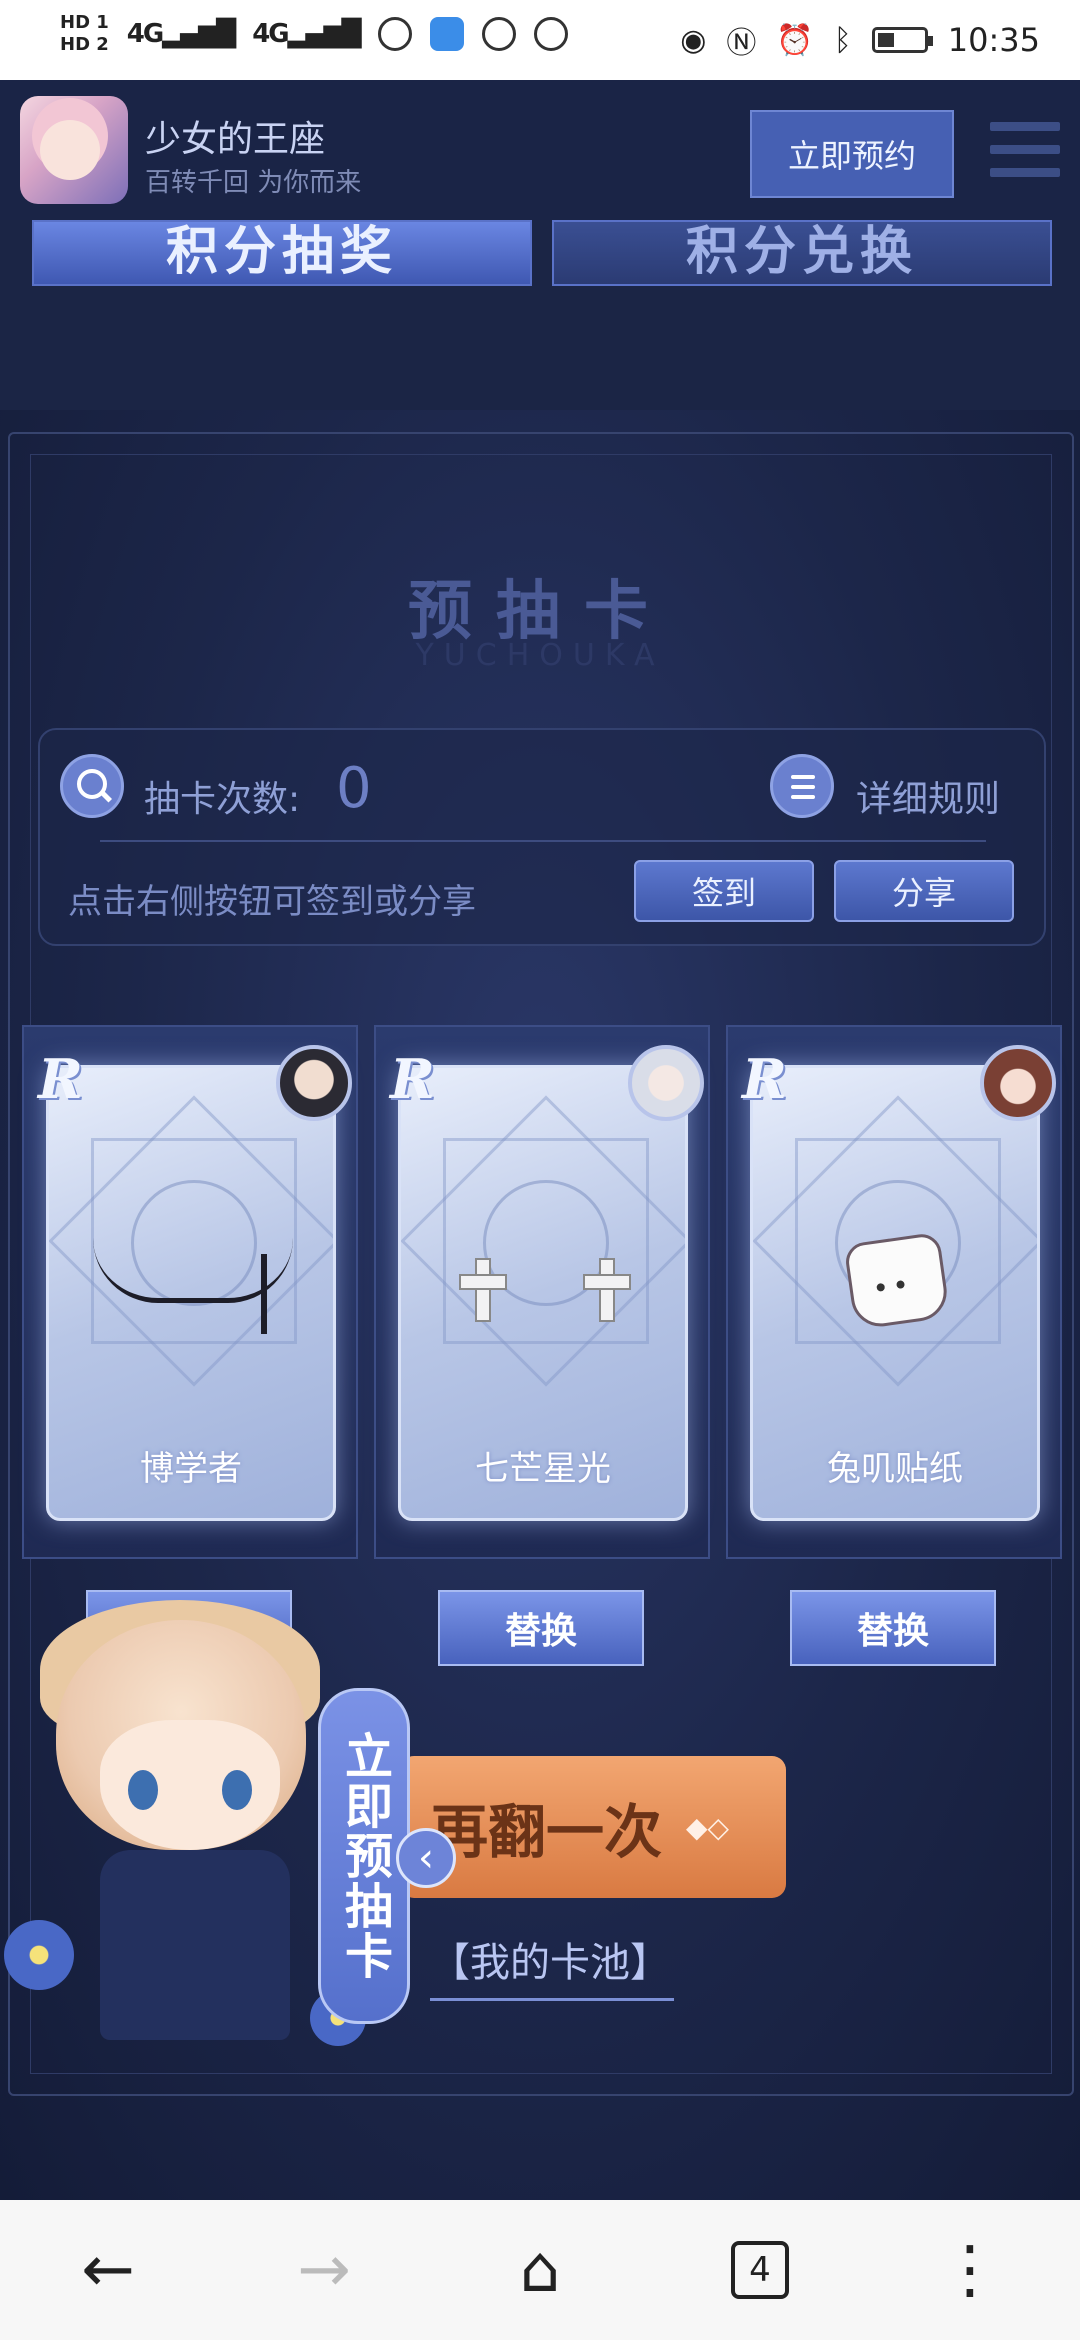 The height and width of the screenshot is (2340, 1080). I want to click on card-2: 七芒星光, so click(543, 1293).